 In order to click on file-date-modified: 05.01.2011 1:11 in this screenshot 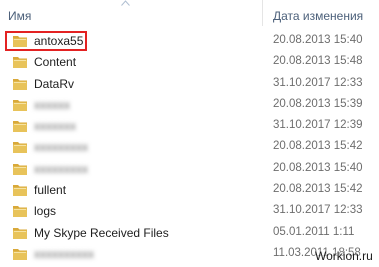, I will do `click(314, 231)`.